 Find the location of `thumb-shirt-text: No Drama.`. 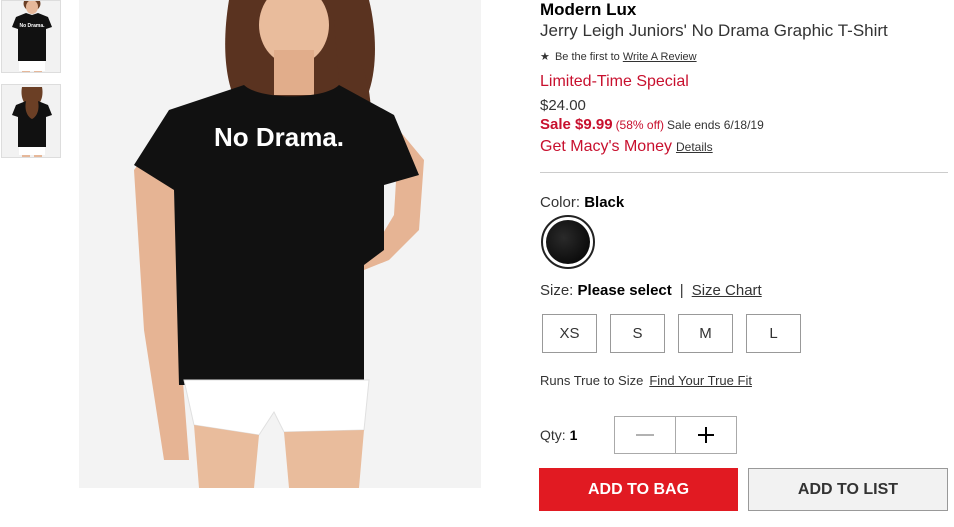

thumb-shirt-text: No Drama. is located at coordinates (32, 26).